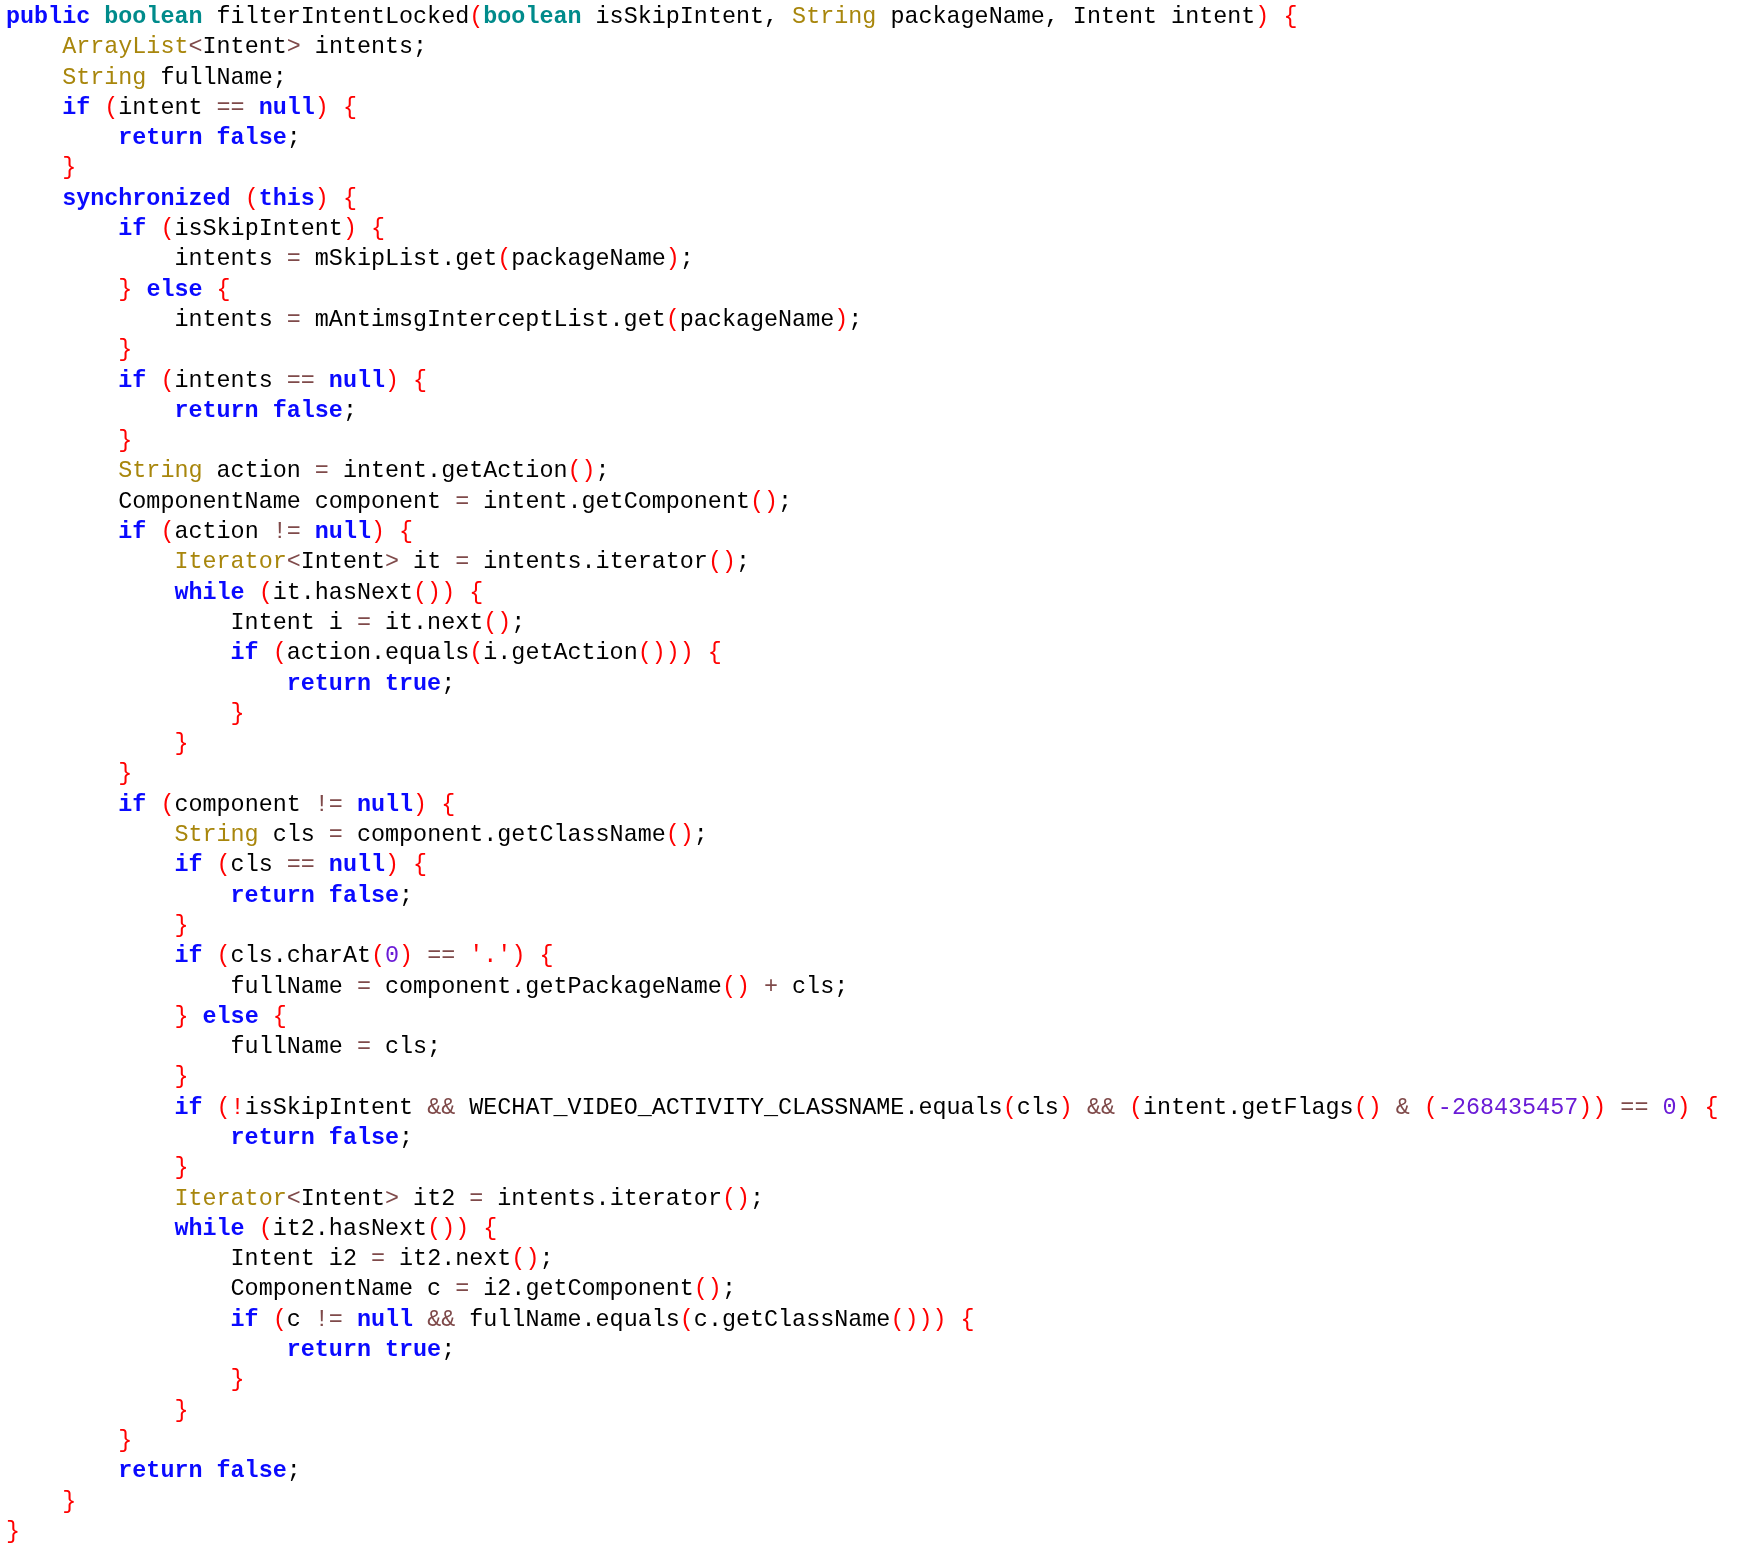 This screenshot has width=1738, height=1550. What do you see at coordinates (475, 654) in the screenshot?
I see `code-line: if (action.equals(i.getAction())) {` at bounding box center [475, 654].